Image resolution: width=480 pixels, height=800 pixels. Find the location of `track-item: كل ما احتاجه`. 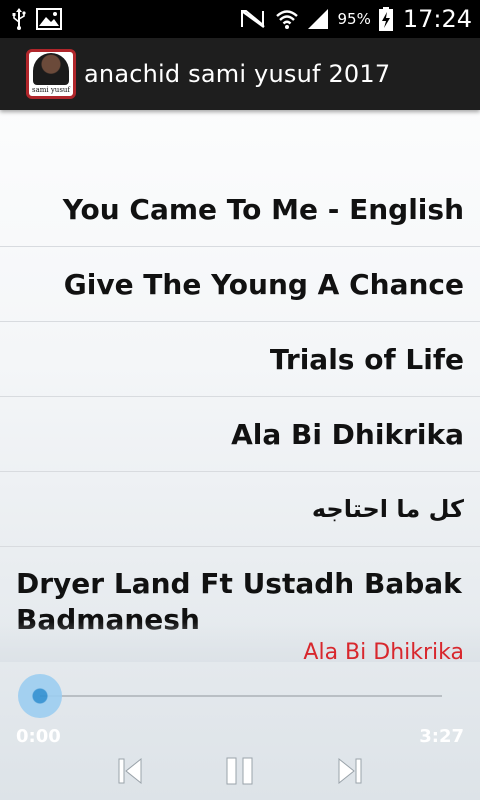

track-item: كل ما احتاجه is located at coordinates (240, 509).